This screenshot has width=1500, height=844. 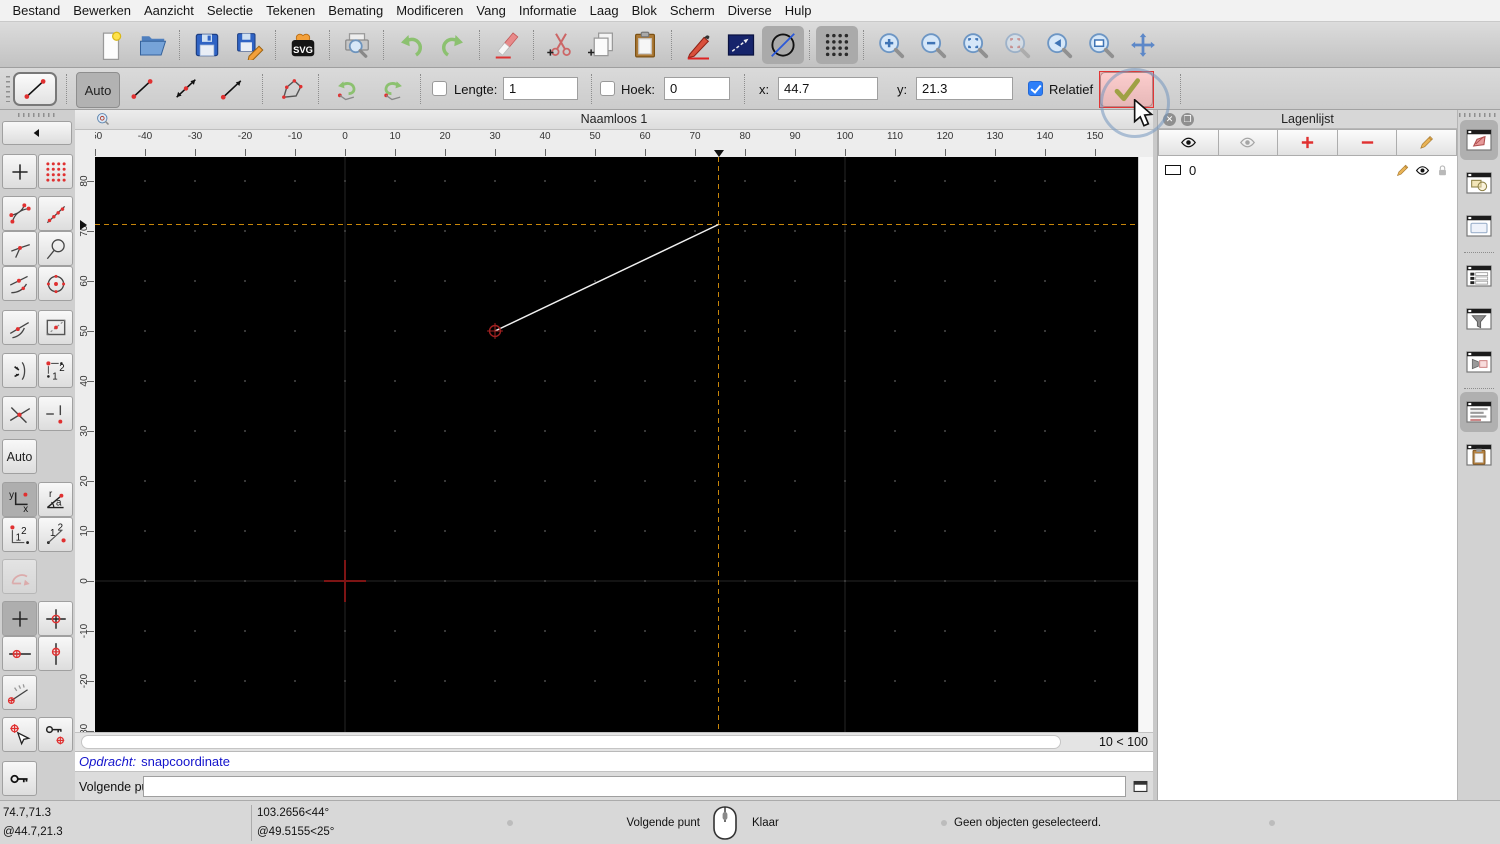 I want to click on cut-button, so click(x=561, y=45).